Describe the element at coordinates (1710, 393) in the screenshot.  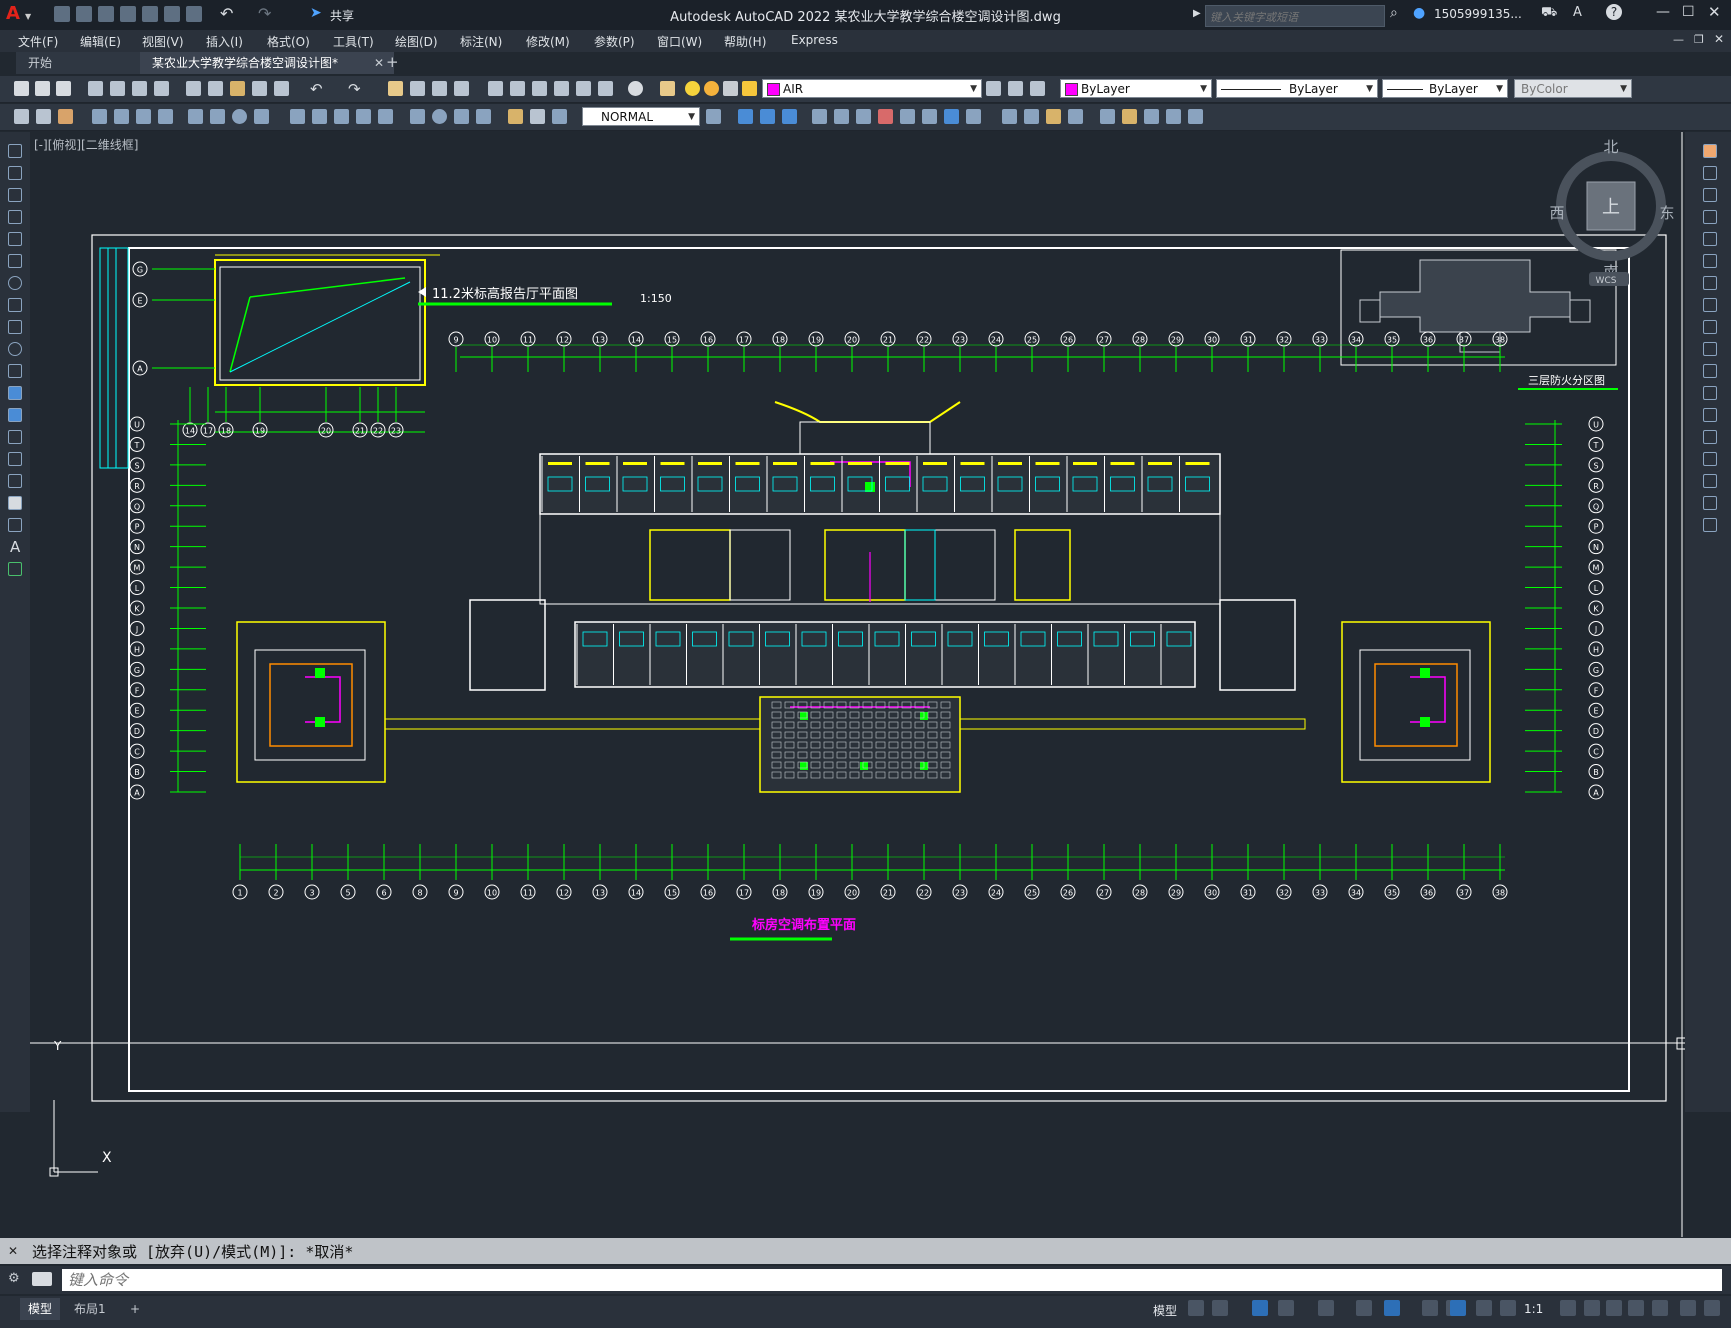
I see `break-at-point-icon` at that location.